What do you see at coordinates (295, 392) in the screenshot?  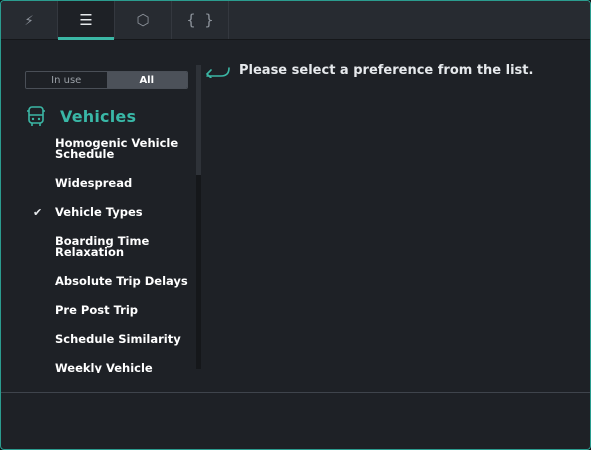 I see `footer-divider` at bounding box center [295, 392].